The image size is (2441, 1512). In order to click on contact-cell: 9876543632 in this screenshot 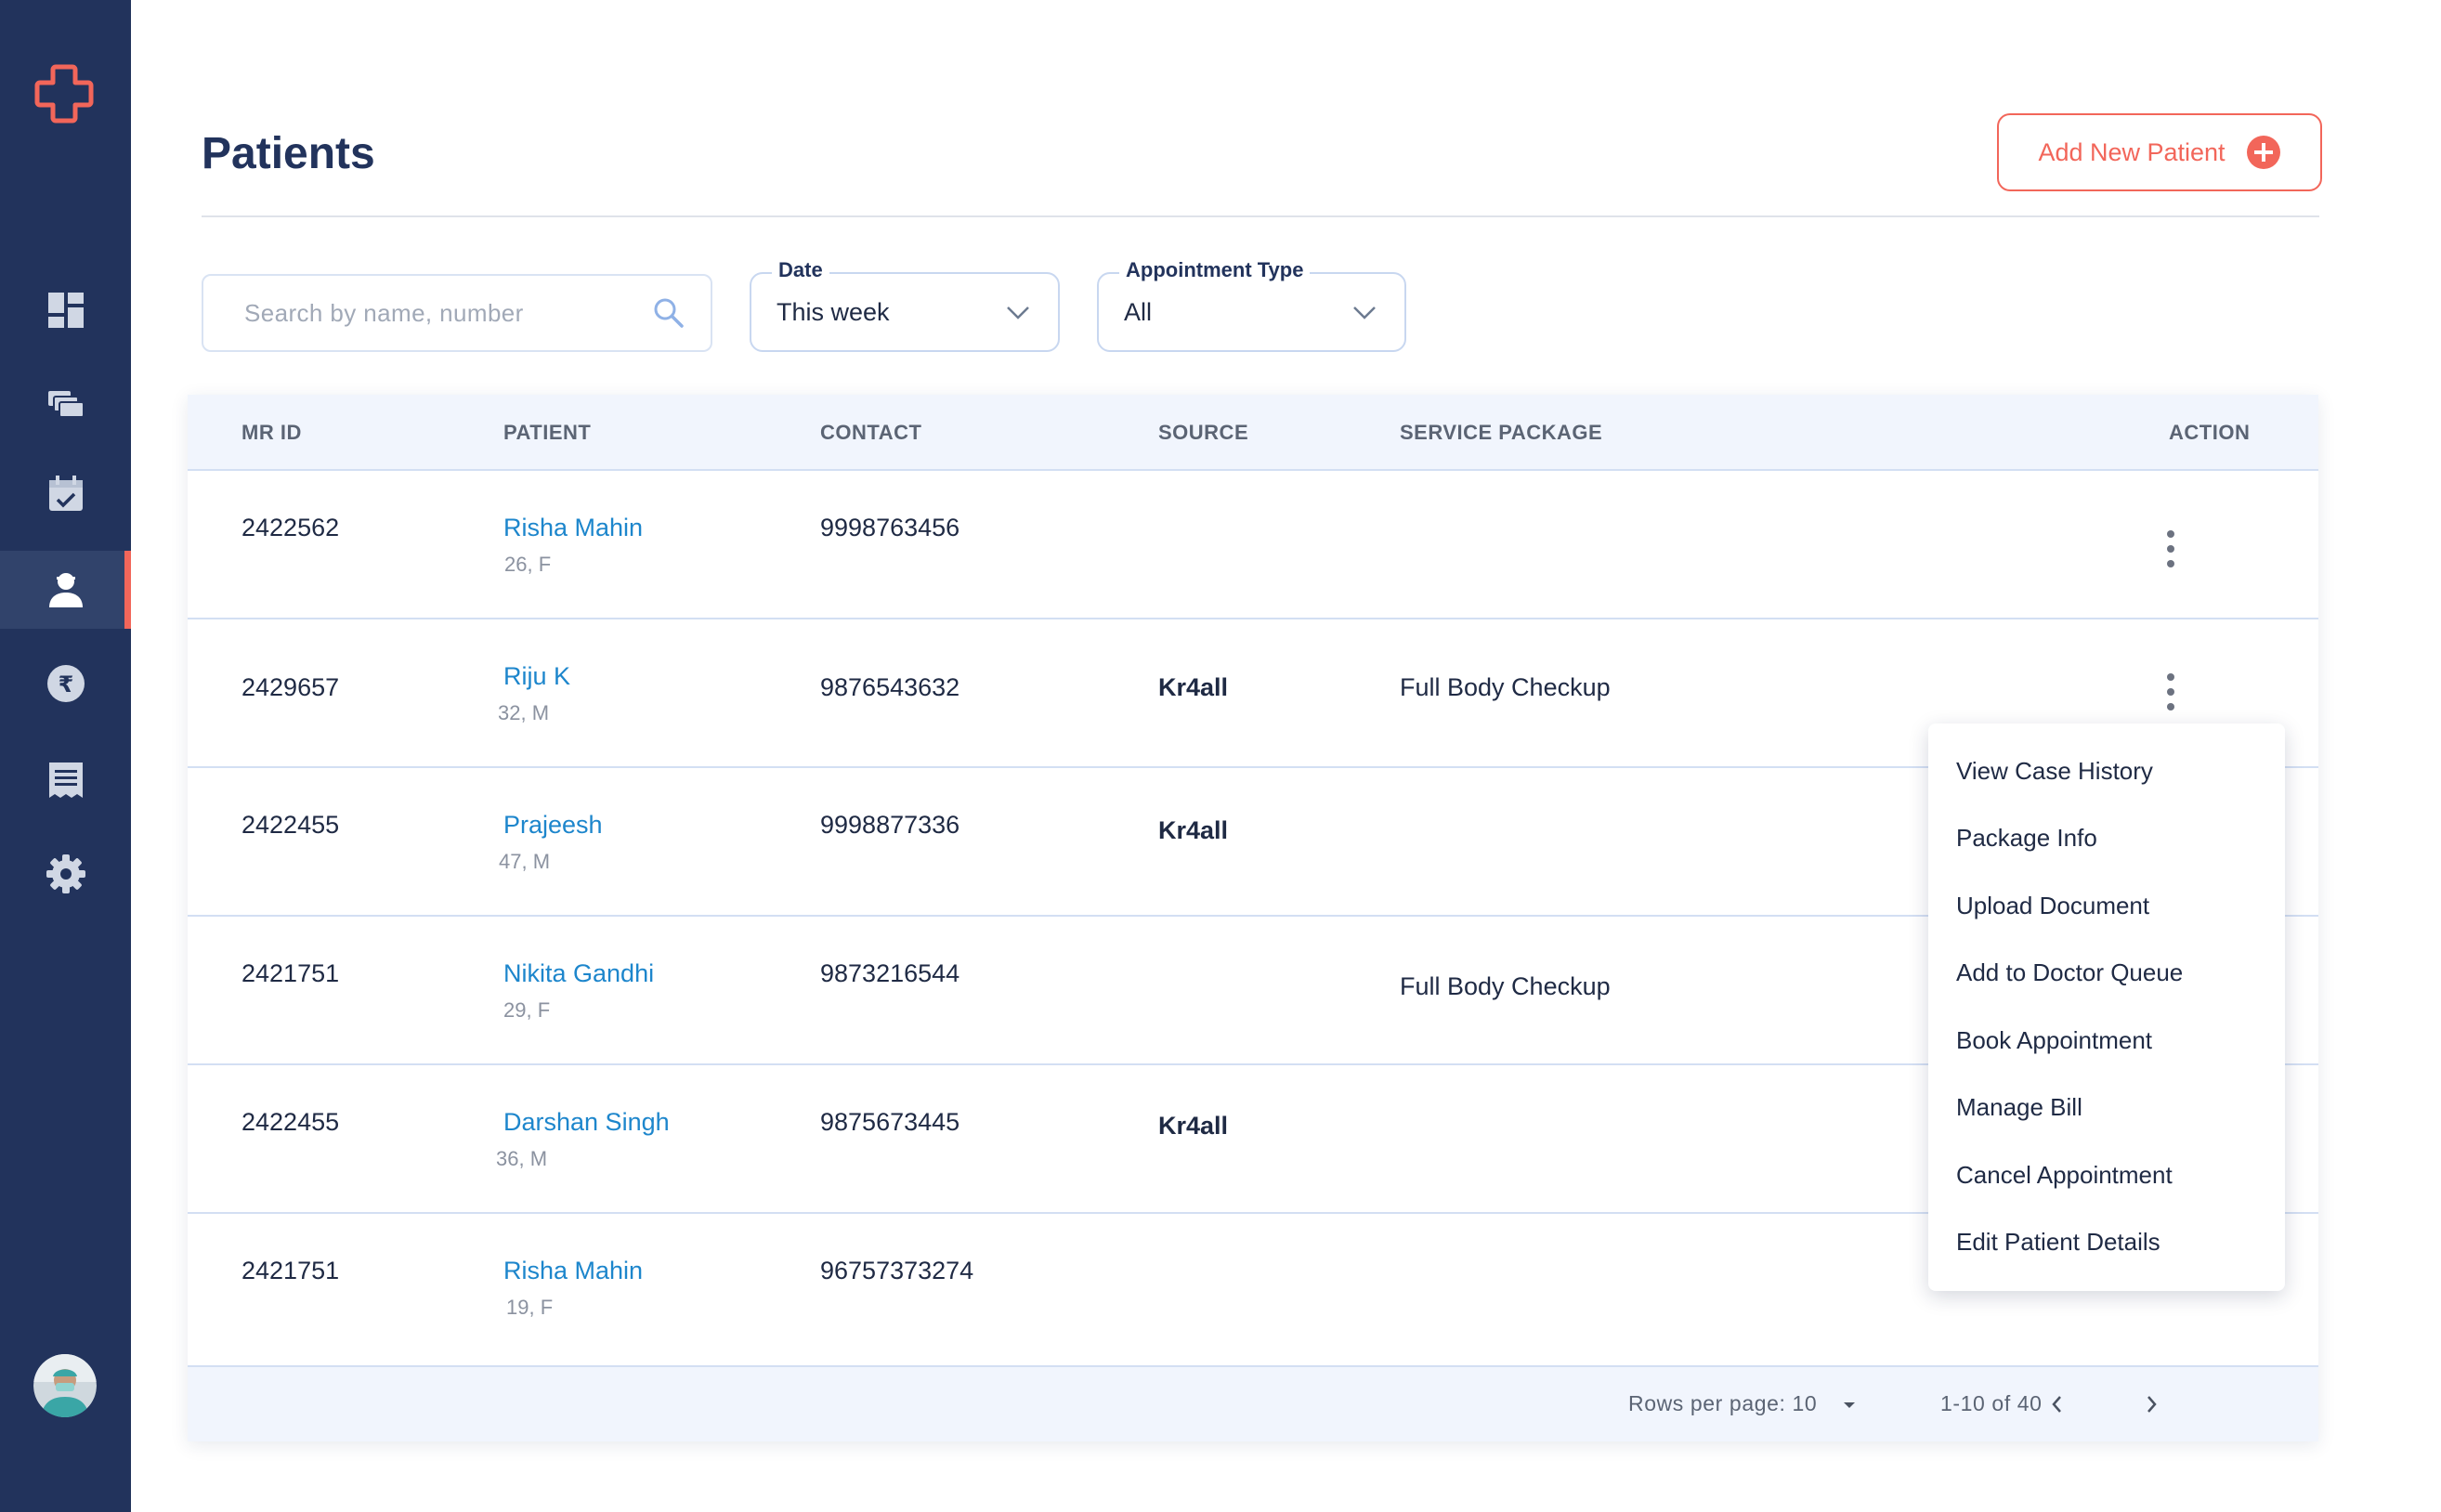, I will do `click(890, 687)`.